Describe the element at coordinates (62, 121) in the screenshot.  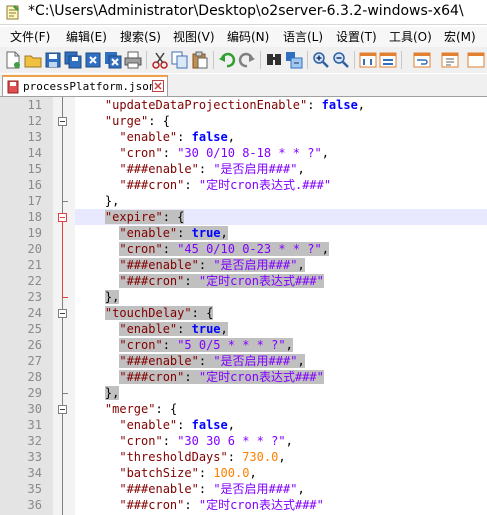
I see `fold-toggle-urge` at that location.